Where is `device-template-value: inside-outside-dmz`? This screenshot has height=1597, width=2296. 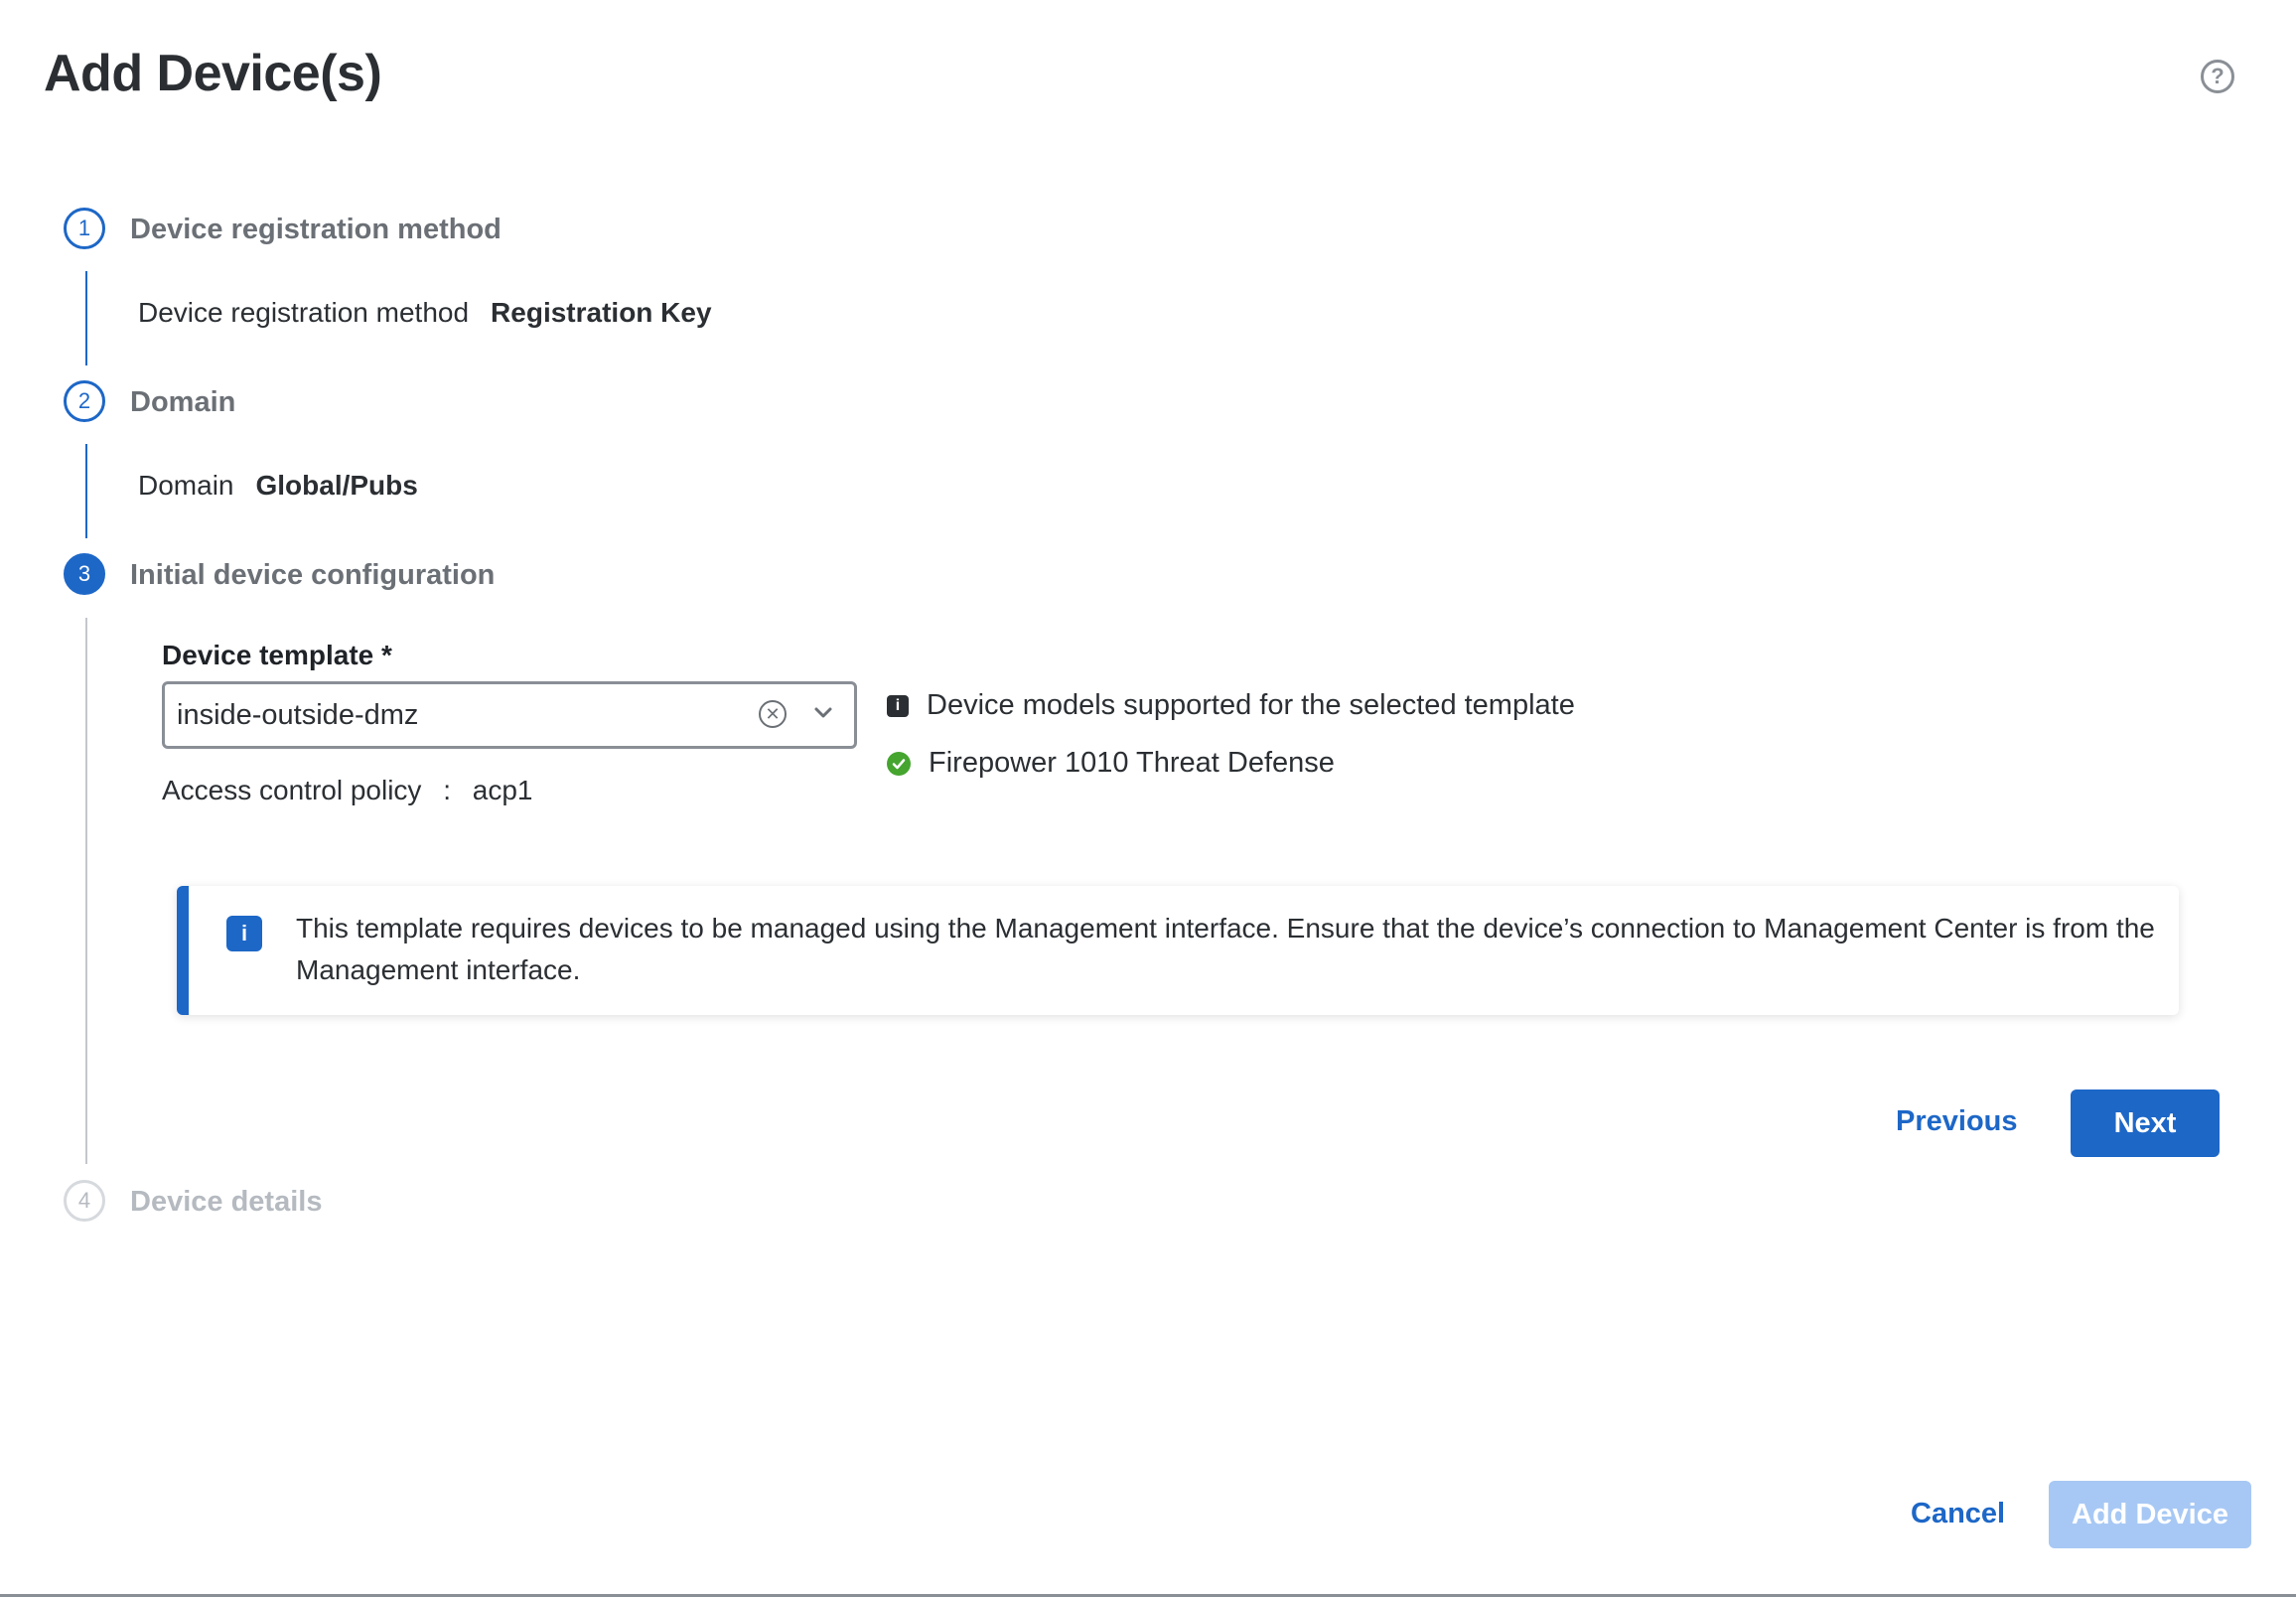
device-template-value: inside-outside-dmz is located at coordinates (298, 714).